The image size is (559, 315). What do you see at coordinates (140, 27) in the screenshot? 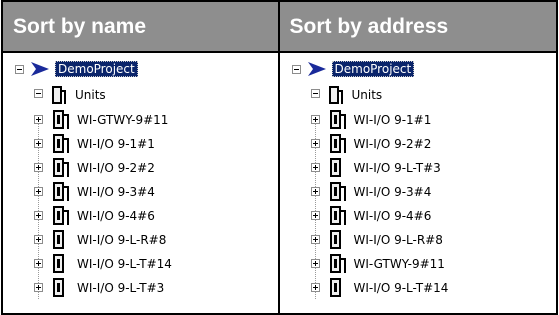
I see `panel-header: Sort by name` at bounding box center [140, 27].